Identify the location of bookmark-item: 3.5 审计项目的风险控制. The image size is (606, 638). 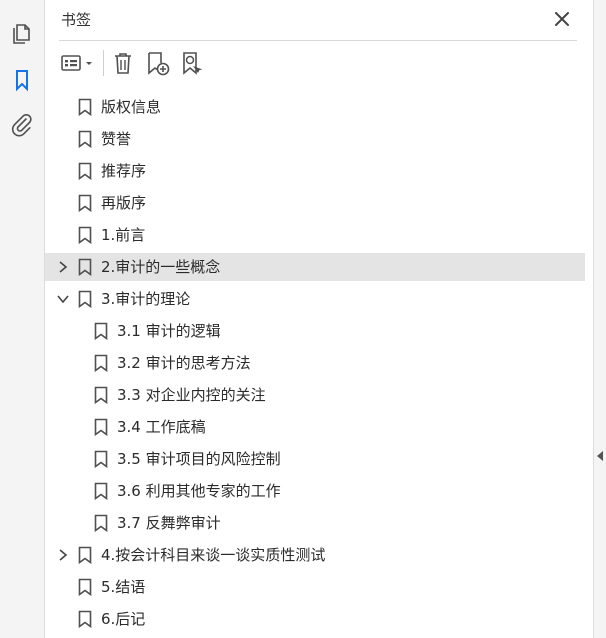
(315, 459).